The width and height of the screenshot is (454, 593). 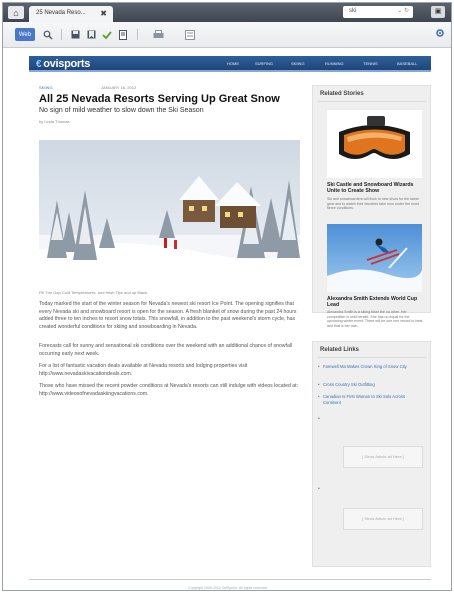 What do you see at coordinates (169, 211) in the screenshot?
I see `article-photo` at bounding box center [169, 211].